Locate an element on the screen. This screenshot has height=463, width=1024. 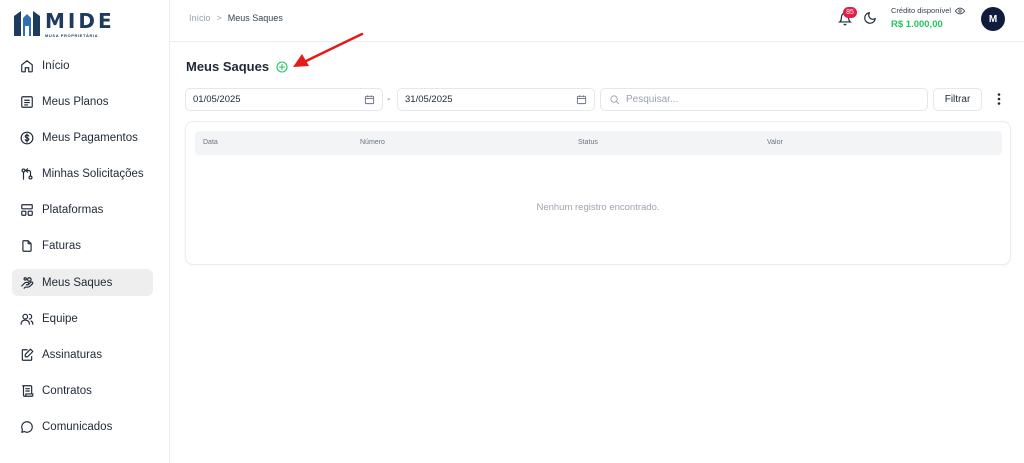
sidebar-item-comunicados: Comunicados is located at coordinates (82, 427).